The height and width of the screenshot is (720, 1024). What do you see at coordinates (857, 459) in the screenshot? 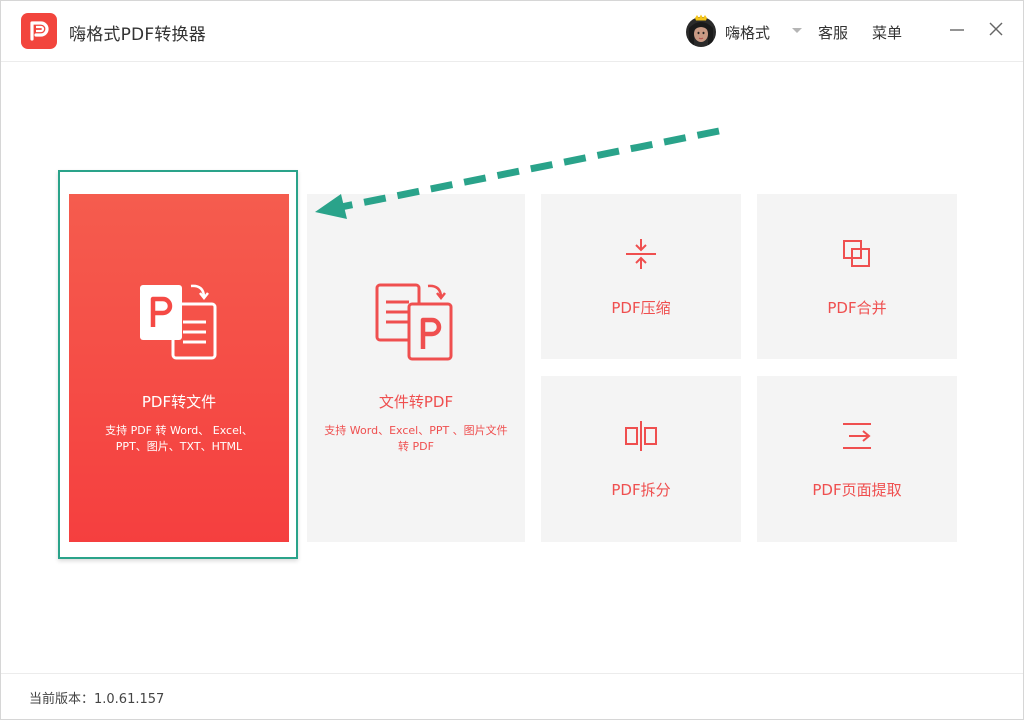
I see `pdf-extract-tile: PDF页面提取` at bounding box center [857, 459].